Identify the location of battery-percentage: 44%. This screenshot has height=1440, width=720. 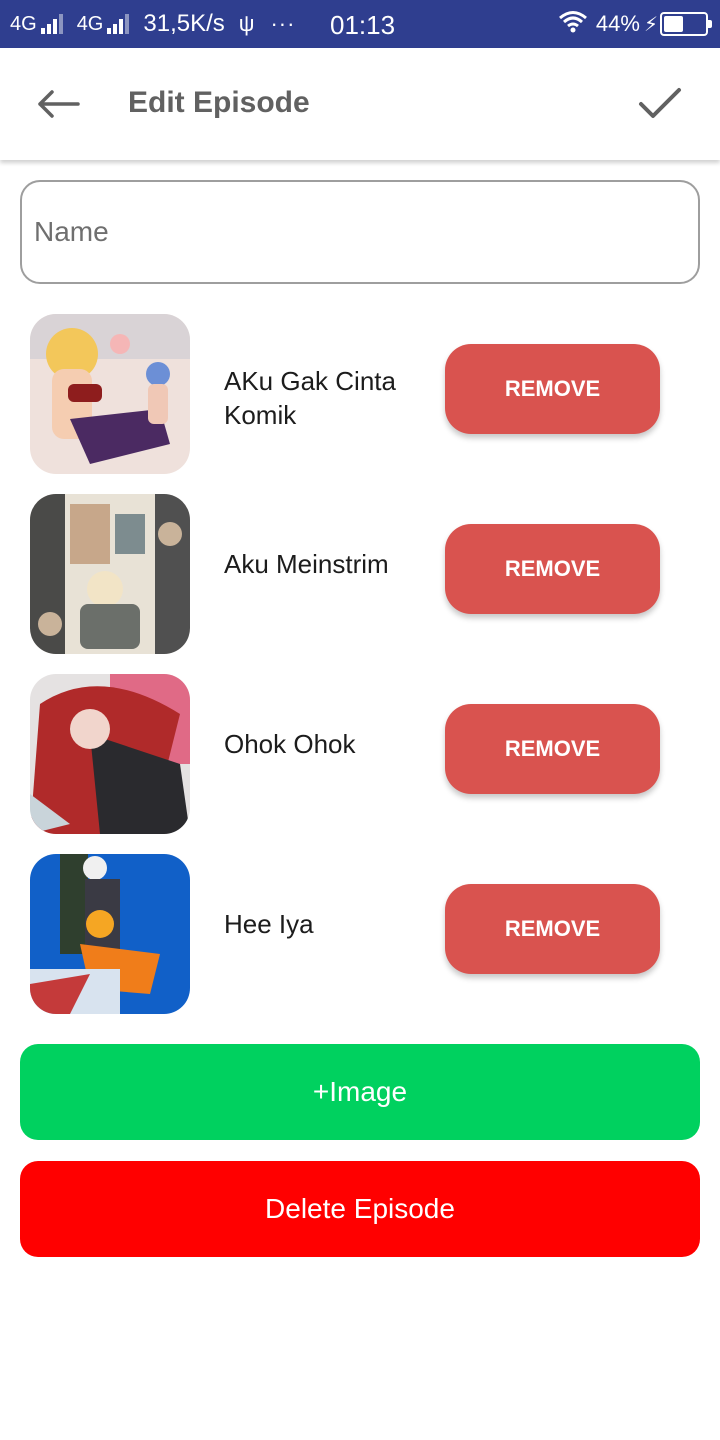
(617, 23).